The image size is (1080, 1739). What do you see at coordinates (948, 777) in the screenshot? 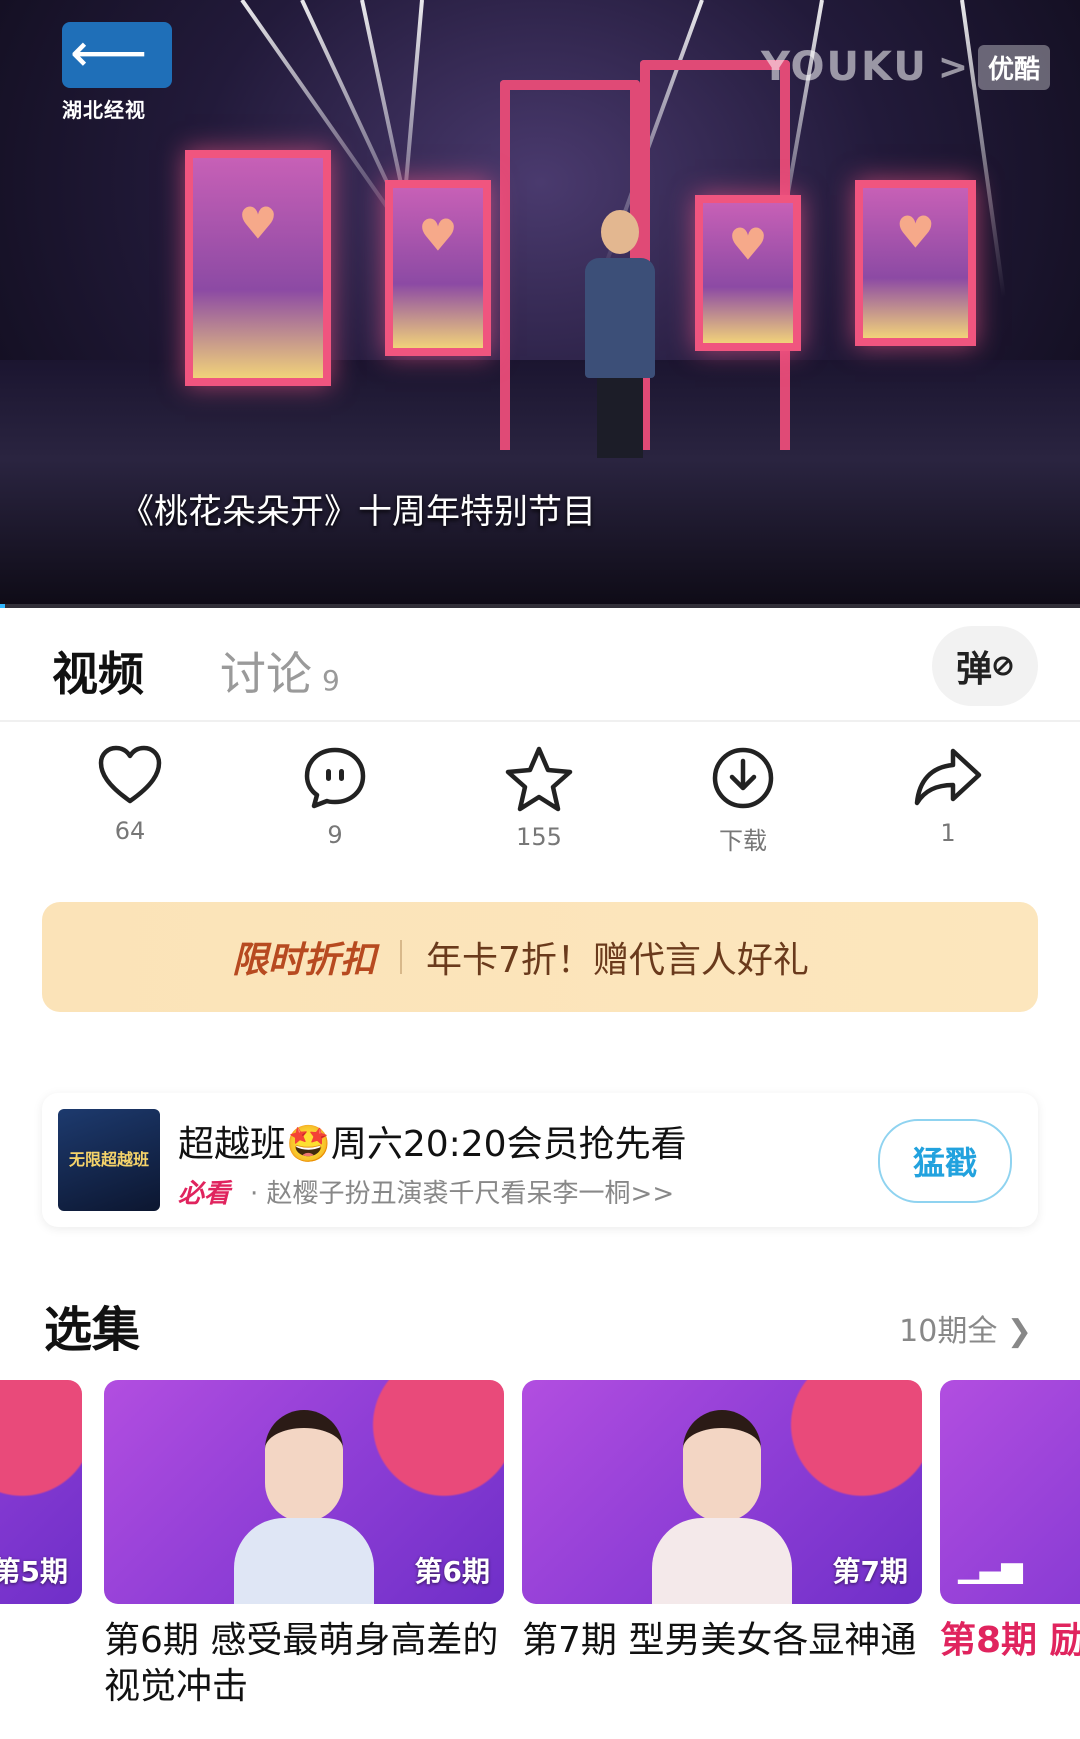
I see `share-arrow-icon` at bounding box center [948, 777].